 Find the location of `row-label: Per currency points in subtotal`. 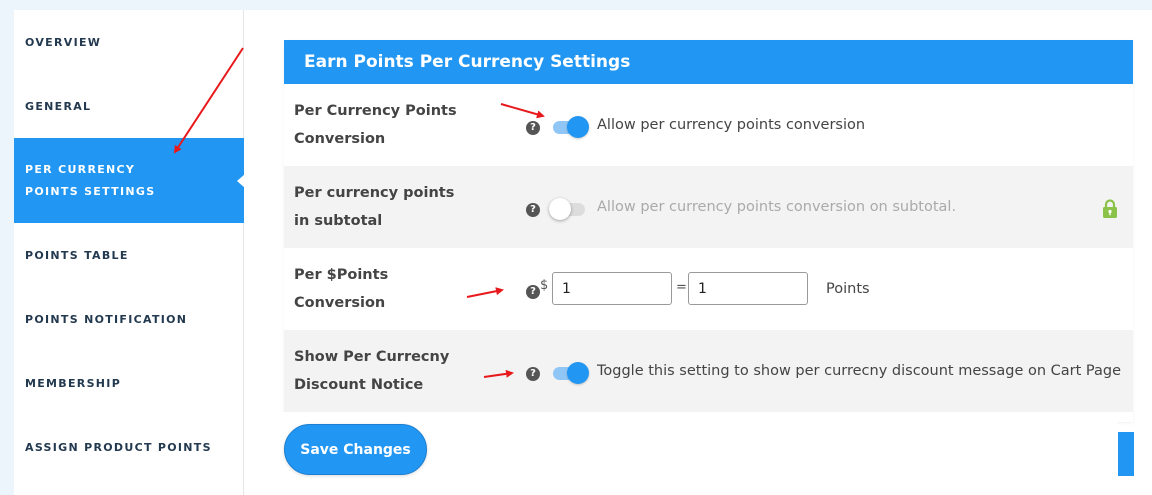

row-label: Per currency points in subtotal is located at coordinates (374, 207).